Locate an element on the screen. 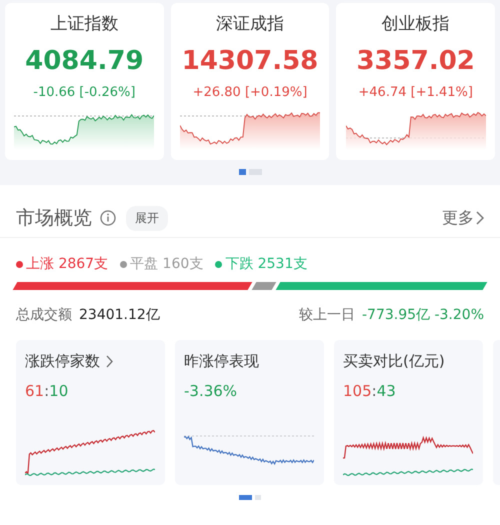 Image resolution: width=500 pixels, height=525 pixels. more-link: 更多 is located at coordinates (463, 218).